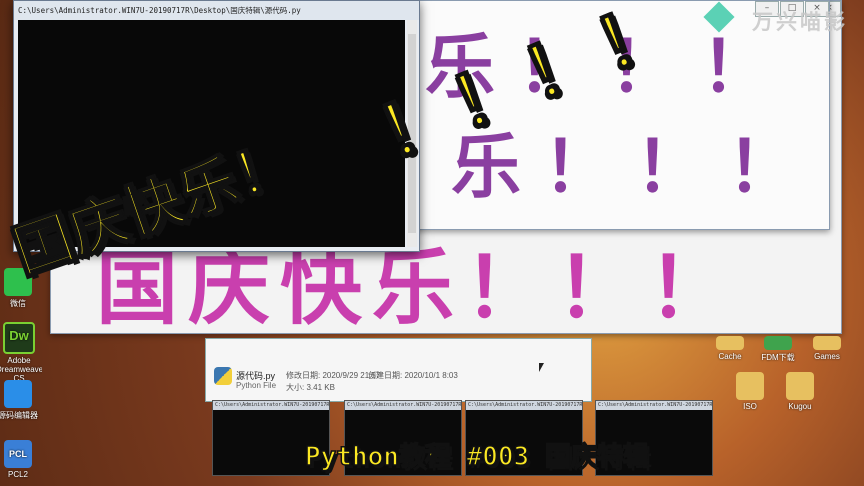 Image resolution: width=864 pixels, height=486 pixels. I want to click on desktop-icon-label: PCL2, so click(17, 474).